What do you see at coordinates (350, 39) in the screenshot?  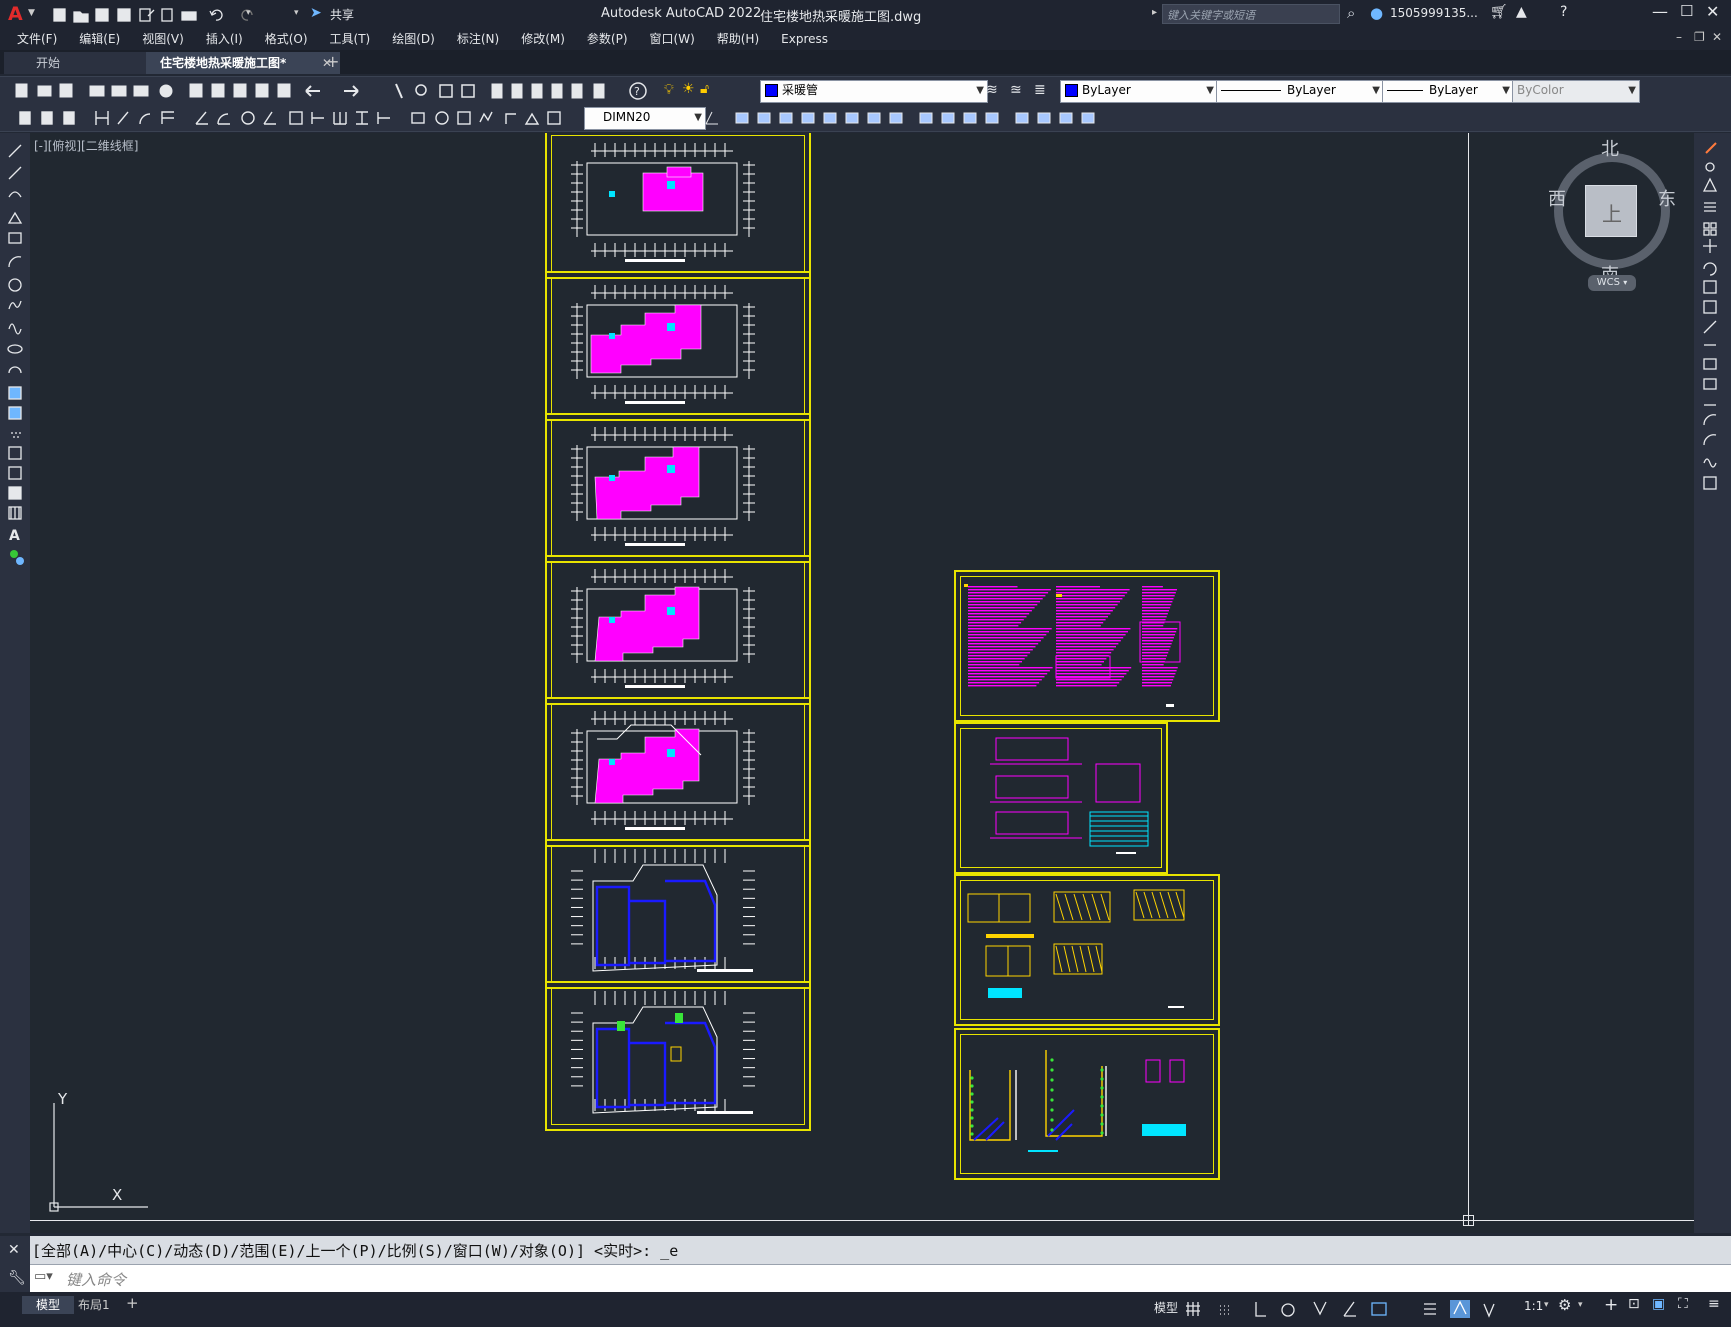 I see `menu-tools: 工具(T)` at bounding box center [350, 39].